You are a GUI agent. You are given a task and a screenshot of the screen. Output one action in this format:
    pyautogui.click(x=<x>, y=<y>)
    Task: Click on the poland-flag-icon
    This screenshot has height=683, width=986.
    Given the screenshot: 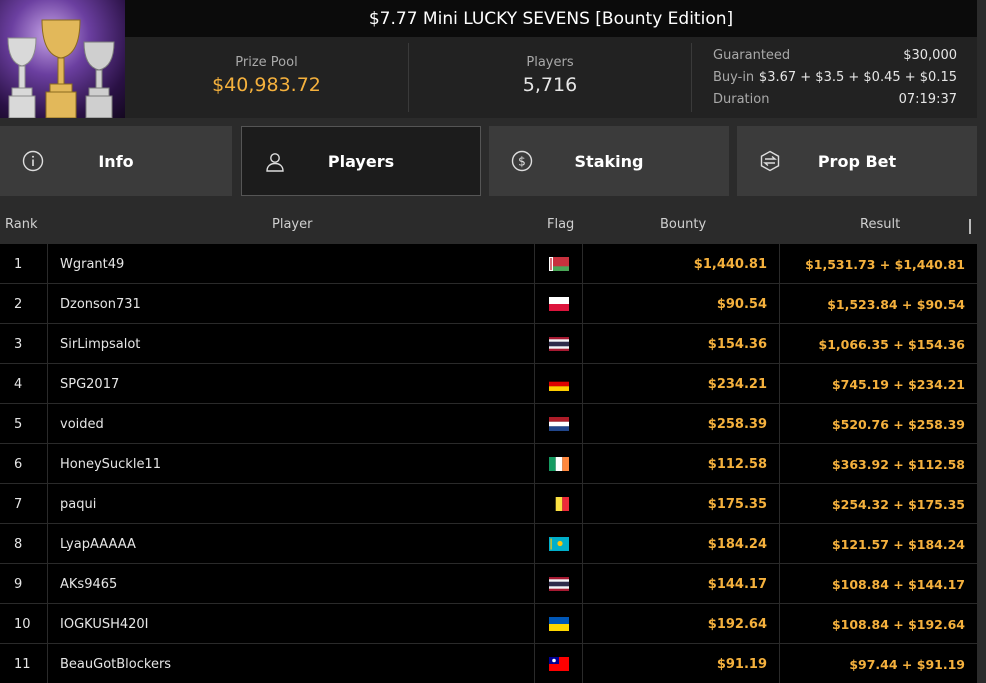 What is the action you would take?
    pyautogui.click(x=558, y=304)
    